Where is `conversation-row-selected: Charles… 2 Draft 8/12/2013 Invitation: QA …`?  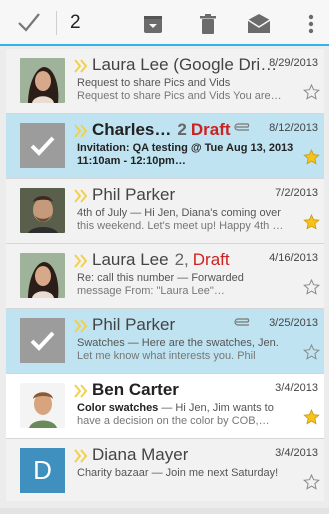
conversation-row-selected: Charles… 2 Draft 8/12/2013 Invitation: QA … is located at coordinates (165, 146).